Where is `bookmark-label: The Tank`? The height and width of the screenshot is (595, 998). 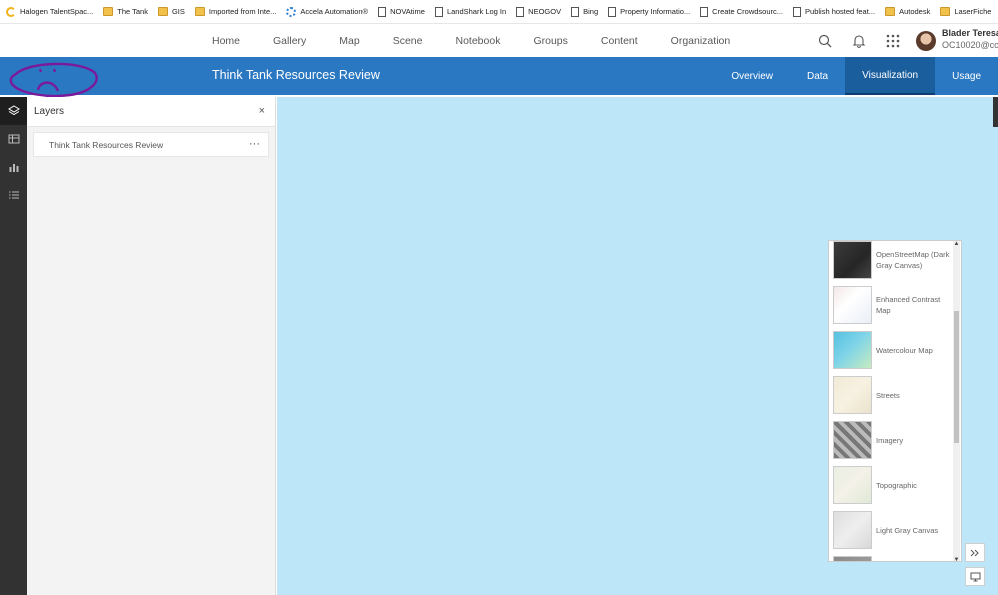
bookmark-label: The Tank is located at coordinates (132, 11).